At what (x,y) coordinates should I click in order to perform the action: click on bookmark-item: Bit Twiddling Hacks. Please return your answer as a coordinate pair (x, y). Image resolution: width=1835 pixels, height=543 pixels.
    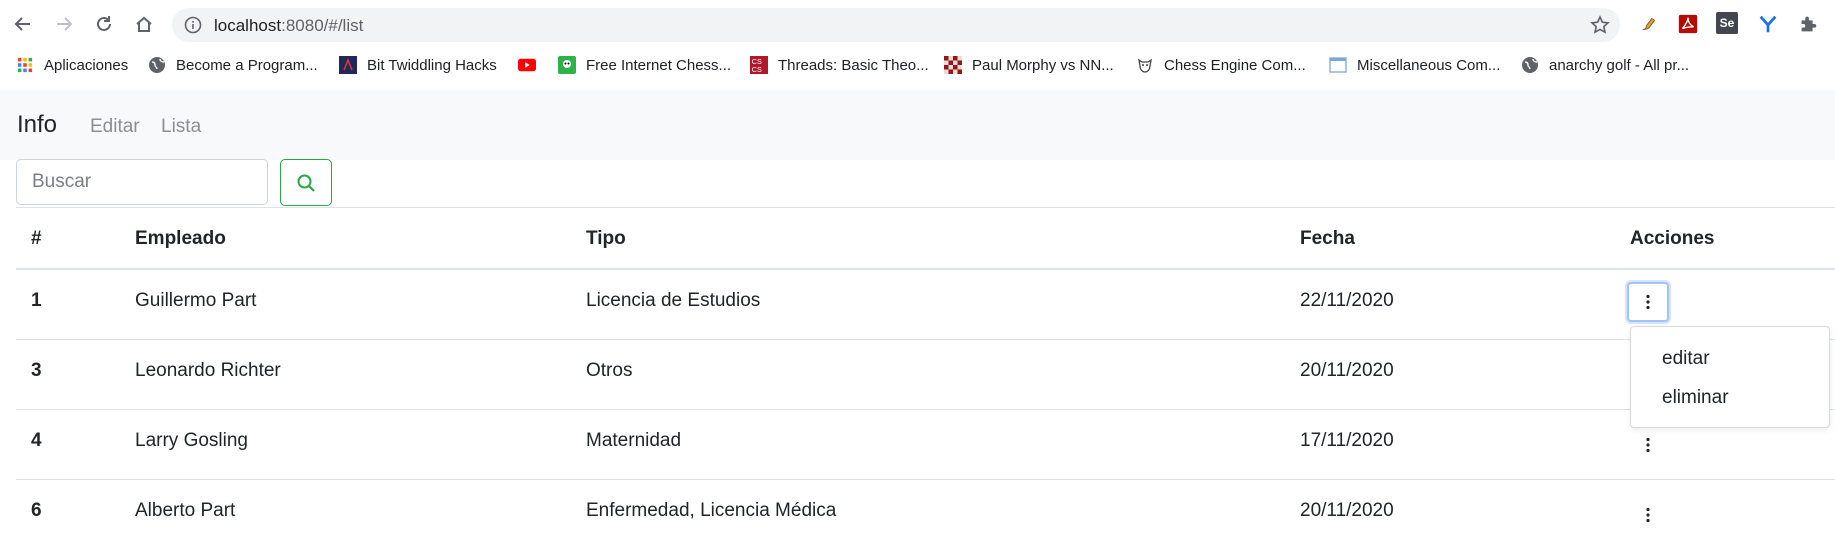
    Looking at the image, I should click on (418, 65).